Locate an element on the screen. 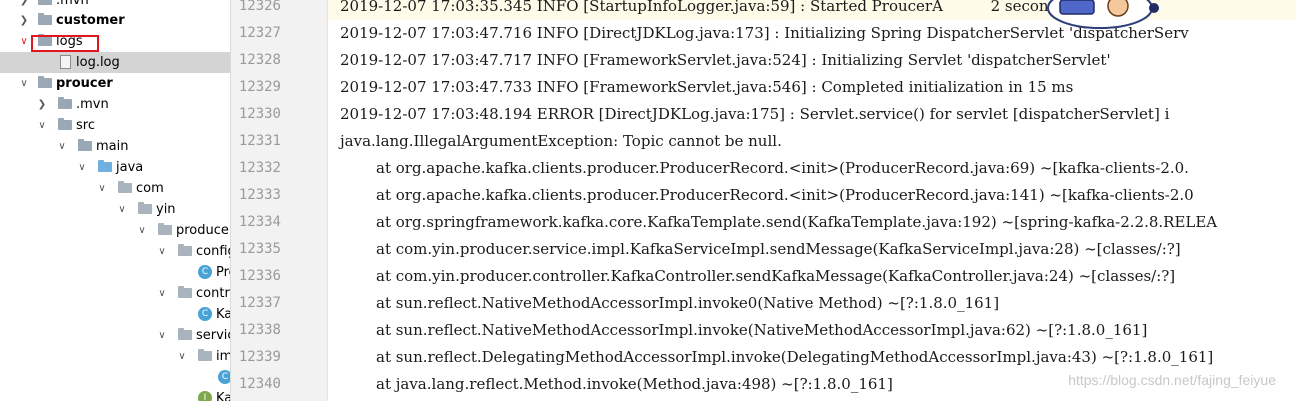 Image resolution: width=1296 pixels, height=401 pixels. mascot-sticker-icon is located at coordinates (1103, 14).